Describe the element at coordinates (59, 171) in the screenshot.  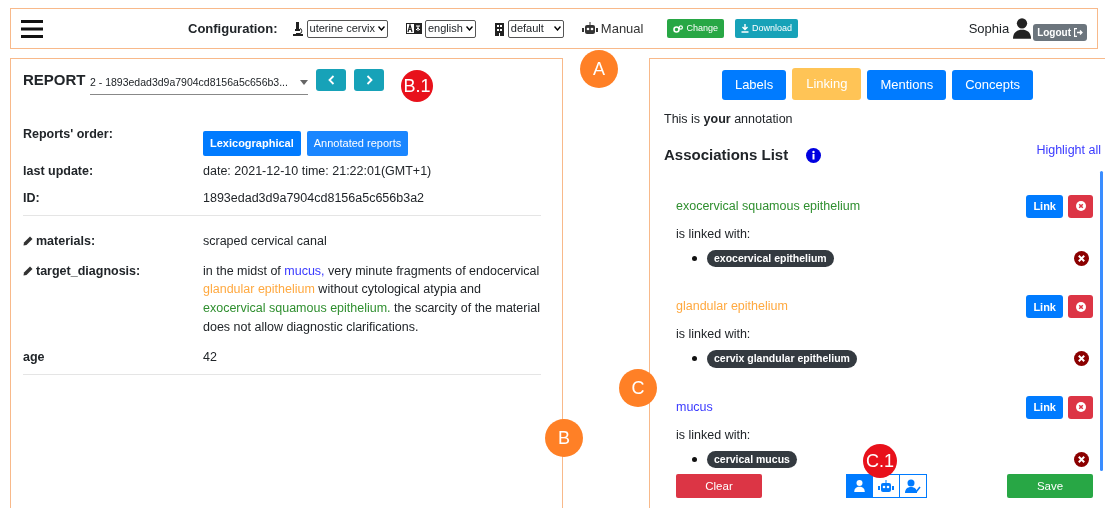
I see `field-label: last update:` at that location.